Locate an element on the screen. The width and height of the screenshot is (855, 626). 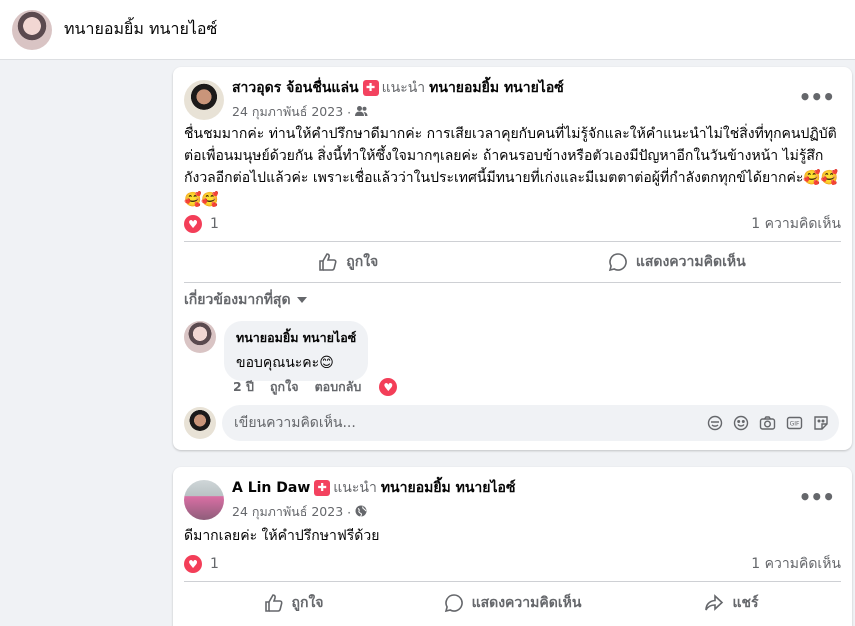
author-name: สาวอุดร จ้อนชื่นแล่น is located at coordinates (295, 88).